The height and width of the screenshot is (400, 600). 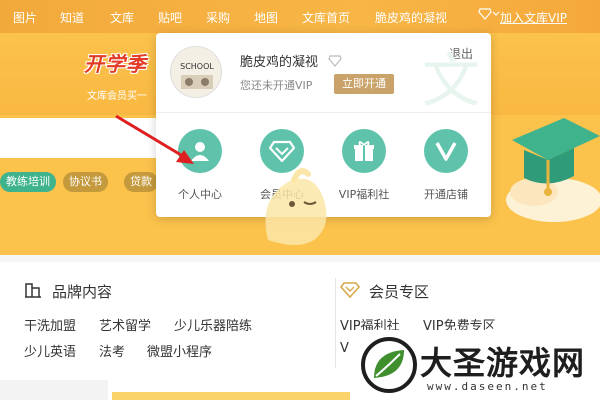 What do you see at coordinates (85, 182) in the screenshot?
I see `tag-agreement: 协议书` at bounding box center [85, 182].